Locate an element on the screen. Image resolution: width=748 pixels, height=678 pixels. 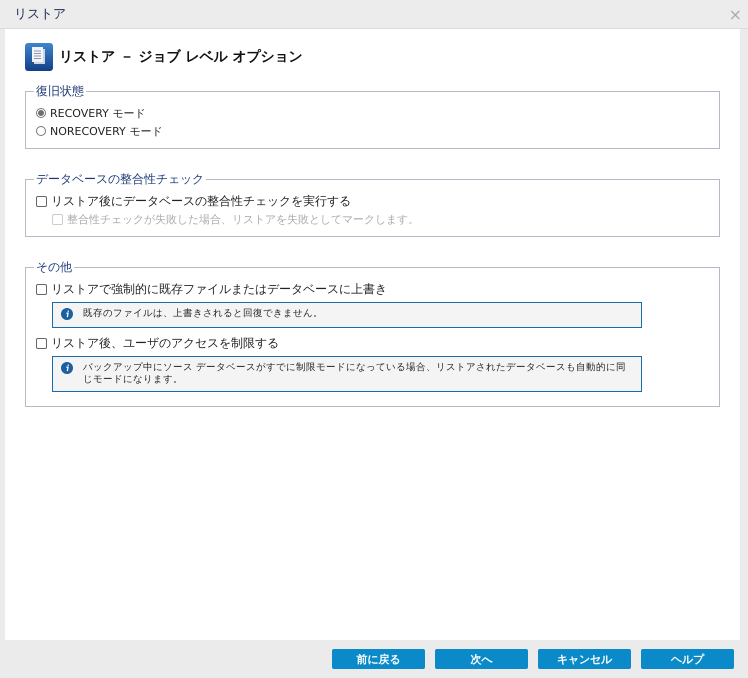
info-text: バックアップ中にソース データベースがすでに制限モードになっている場合、リストアされたデータベースも自動的に同じモードになります。 is located at coordinates (355, 374).